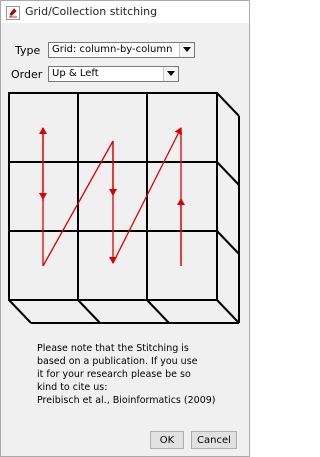  Describe the element at coordinates (75, 73) in the screenshot. I see `order-select-value: Up & Left` at that location.